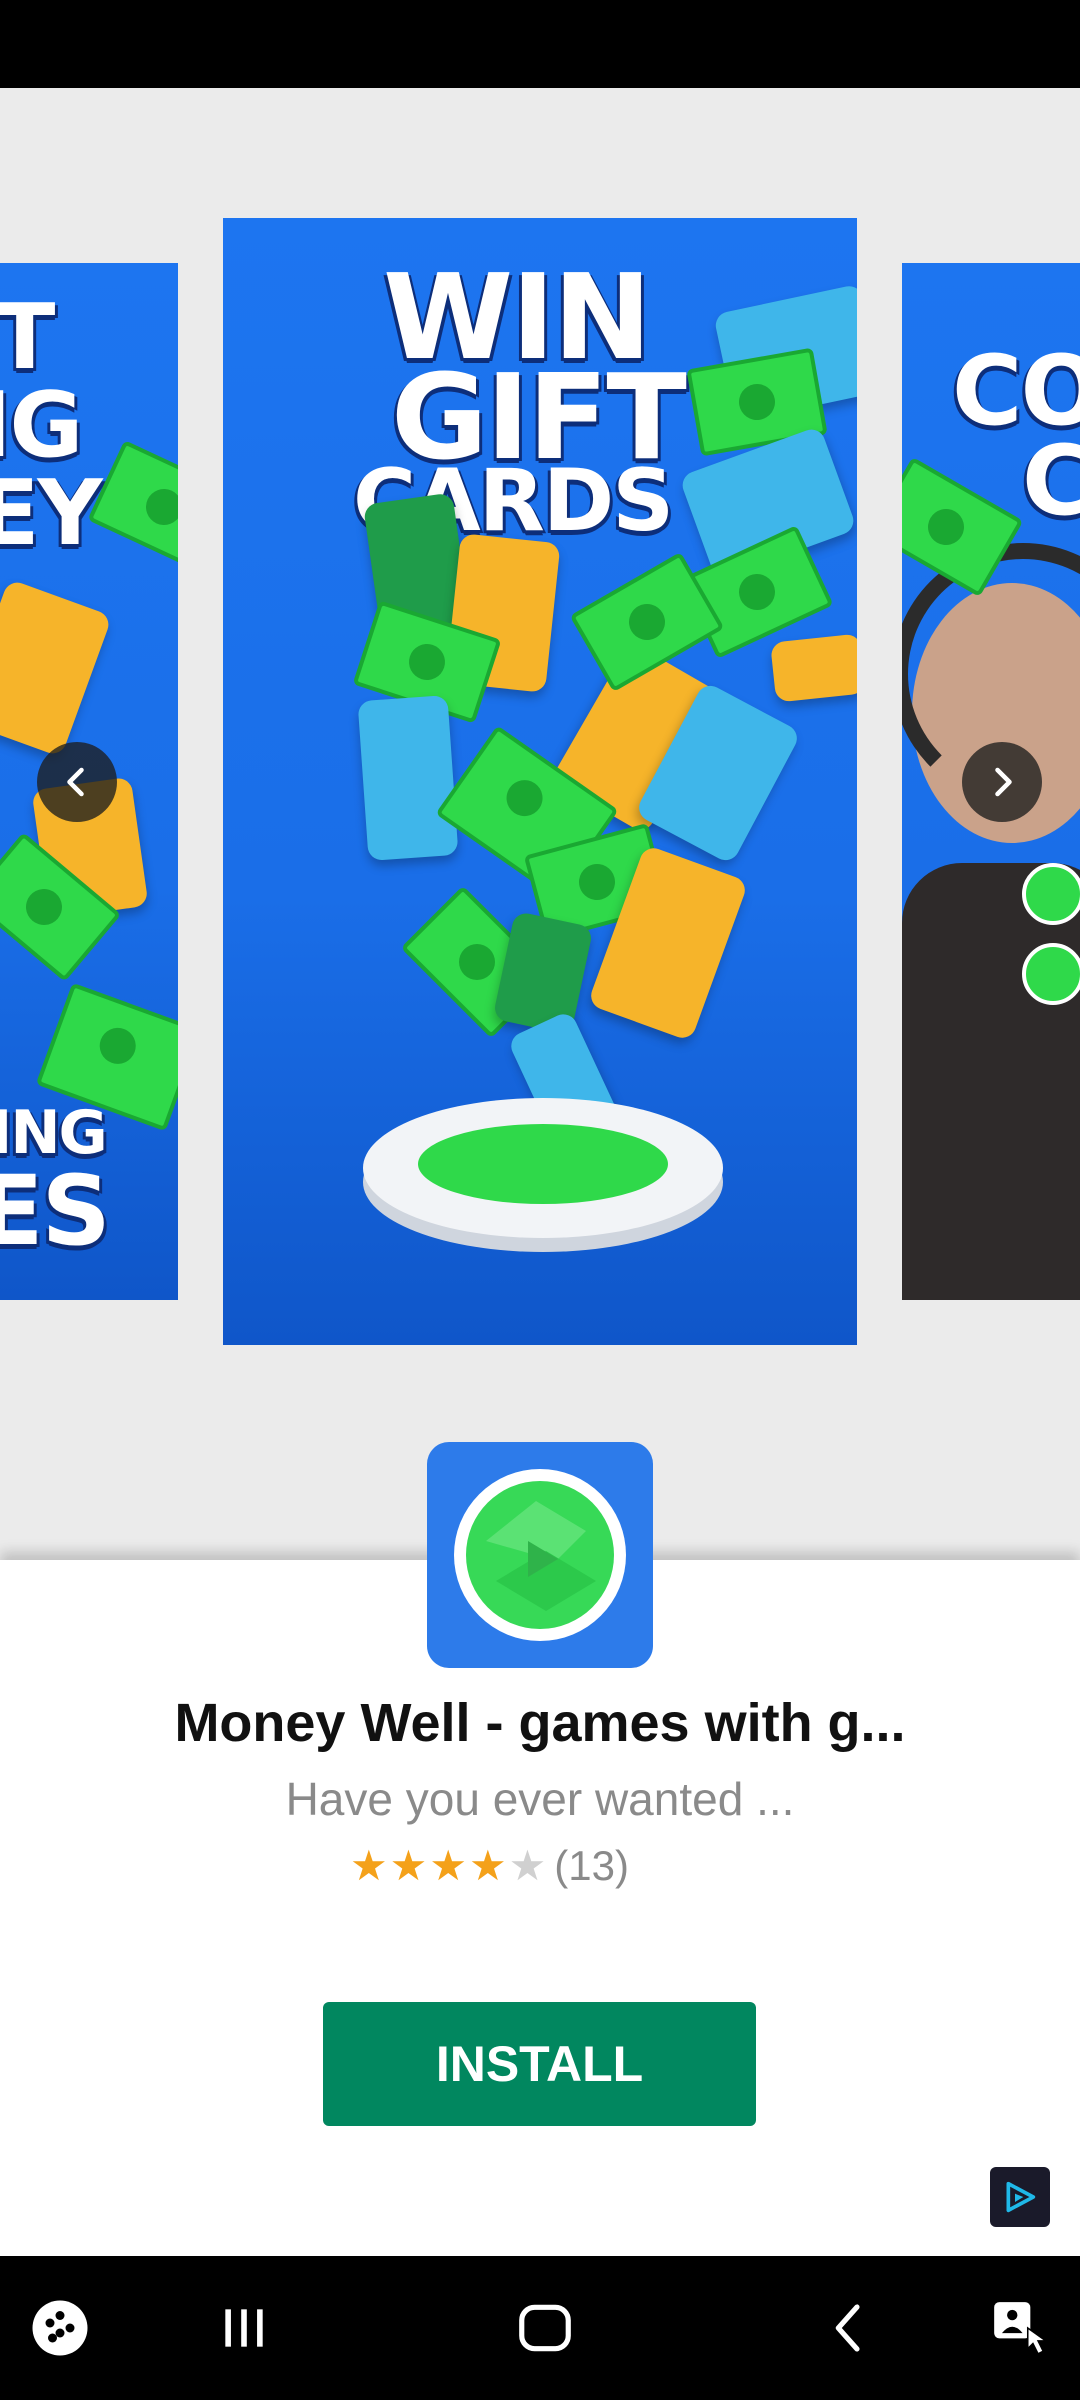 This screenshot has height=2400, width=1080. What do you see at coordinates (991, 1081) in the screenshot?
I see `person-body` at bounding box center [991, 1081].